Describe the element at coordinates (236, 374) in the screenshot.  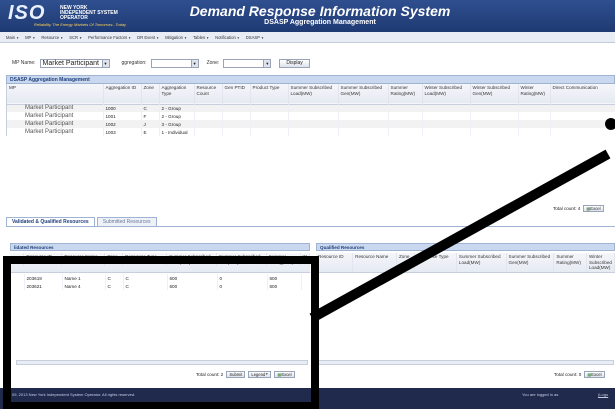
I see `submit-button: Submit` at that location.